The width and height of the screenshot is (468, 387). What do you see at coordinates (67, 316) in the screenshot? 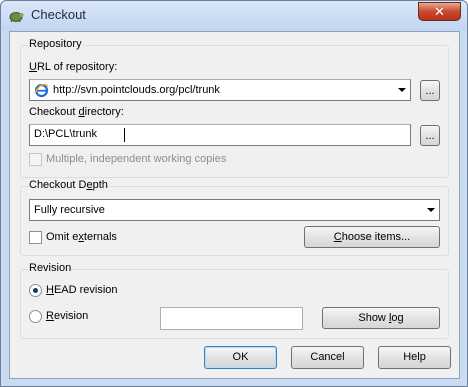
I see `revision-label: Revision` at bounding box center [67, 316].